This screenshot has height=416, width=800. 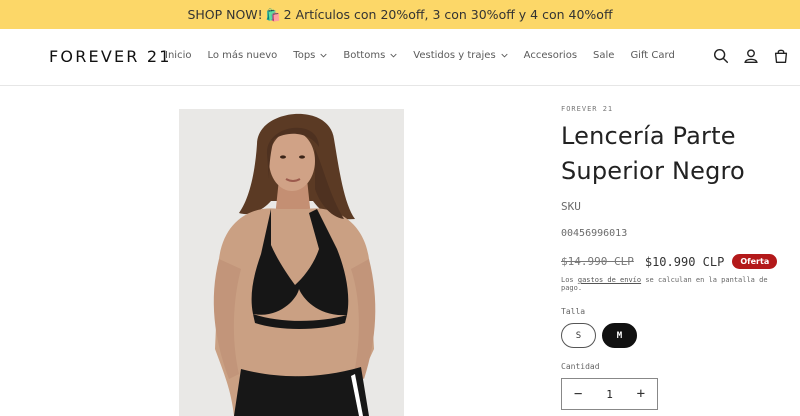 What do you see at coordinates (225, 14) in the screenshot?
I see `announcement-prefix: SHOP NOW!` at bounding box center [225, 14].